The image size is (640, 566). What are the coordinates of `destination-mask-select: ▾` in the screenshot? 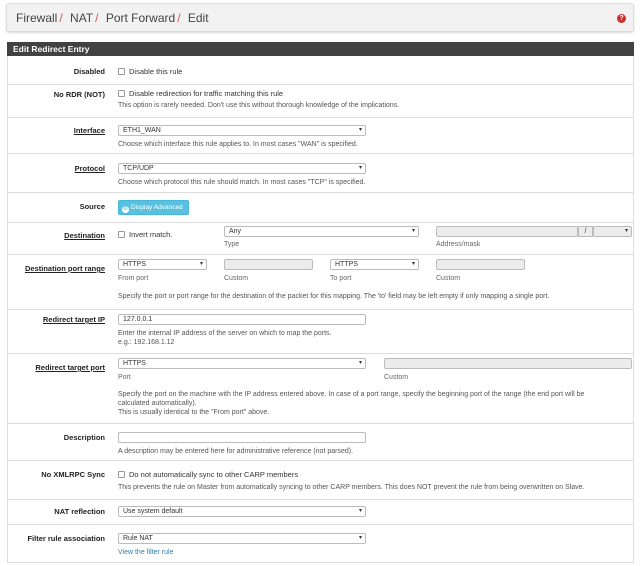 It's located at (612, 231).